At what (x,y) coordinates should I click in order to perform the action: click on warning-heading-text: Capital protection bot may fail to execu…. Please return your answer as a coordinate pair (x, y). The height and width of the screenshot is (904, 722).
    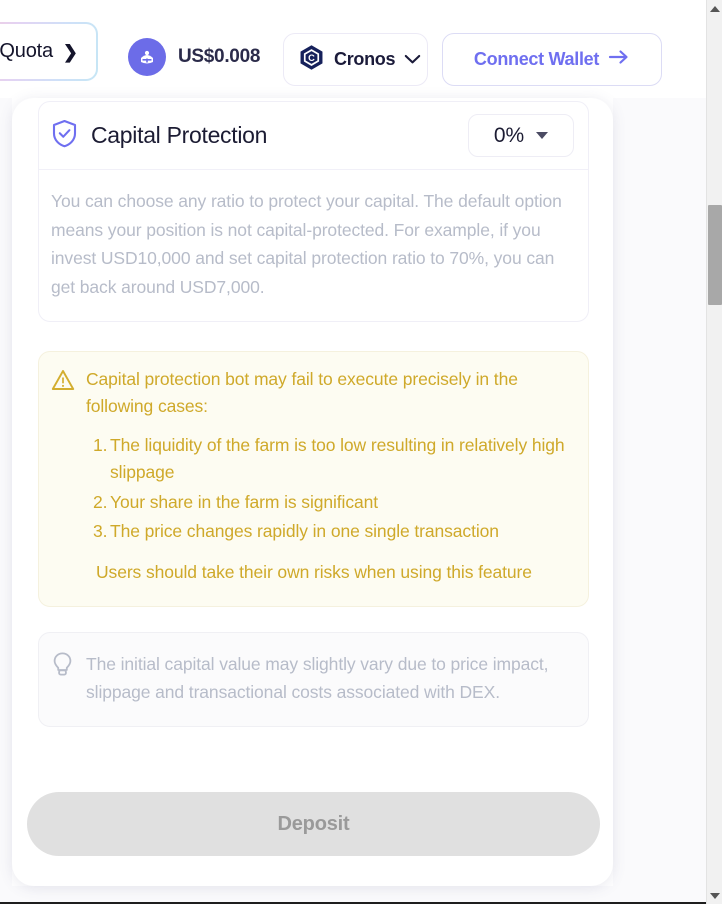
    Looking at the image, I should click on (302, 393).